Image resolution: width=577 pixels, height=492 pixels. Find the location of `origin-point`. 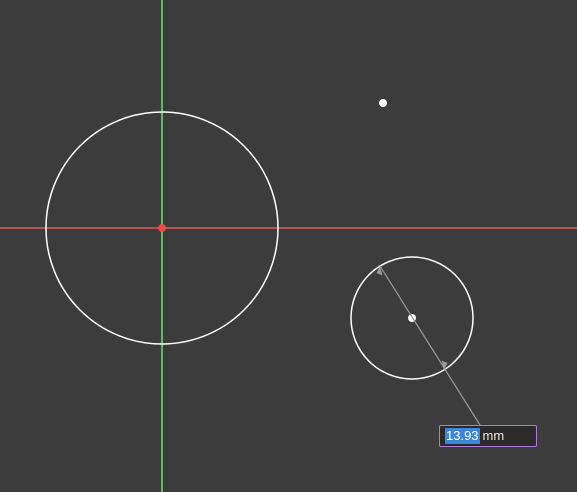

origin-point is located at coordinates (162, 228).